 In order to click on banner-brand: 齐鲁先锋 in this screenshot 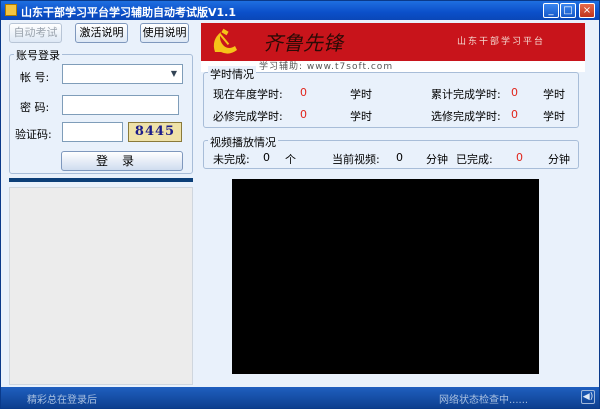, I will do `click(303, 43)`.